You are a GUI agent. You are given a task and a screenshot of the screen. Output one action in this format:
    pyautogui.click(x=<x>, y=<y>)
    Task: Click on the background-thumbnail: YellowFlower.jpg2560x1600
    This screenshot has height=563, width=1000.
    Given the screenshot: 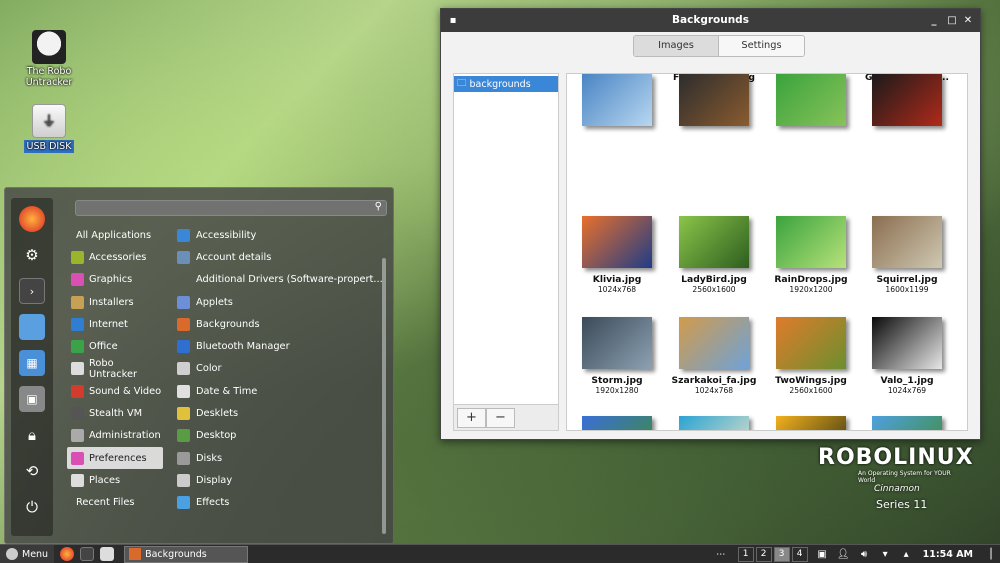 What is the action you would take?
    pyautogui.click(x=811, y=423)
    